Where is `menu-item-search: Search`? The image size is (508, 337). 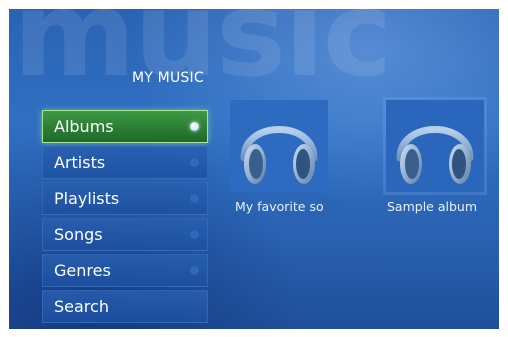 menu-item-search: Search is located at coordinates (125, 306).